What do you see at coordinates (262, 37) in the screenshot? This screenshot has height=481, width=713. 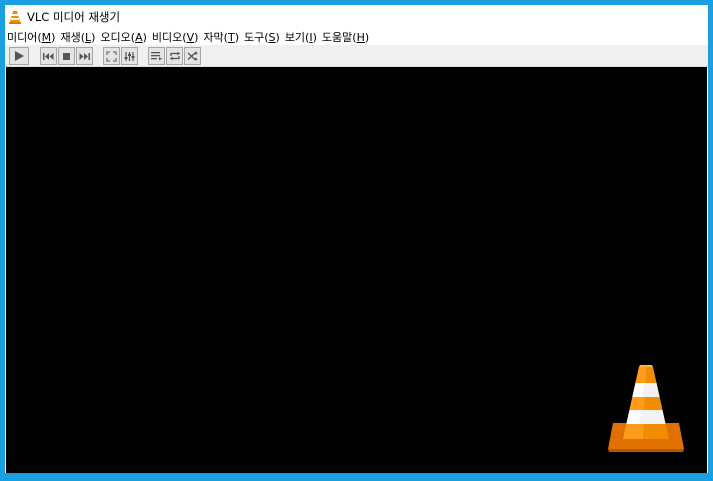 I see `menu-tools: 도구(S)` at bounding box center [262, 37].